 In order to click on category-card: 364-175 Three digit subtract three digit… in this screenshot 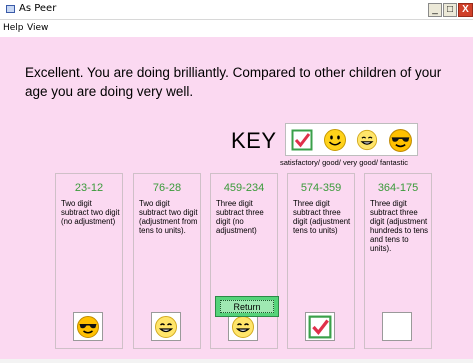, I will do `click(398, 261)`.